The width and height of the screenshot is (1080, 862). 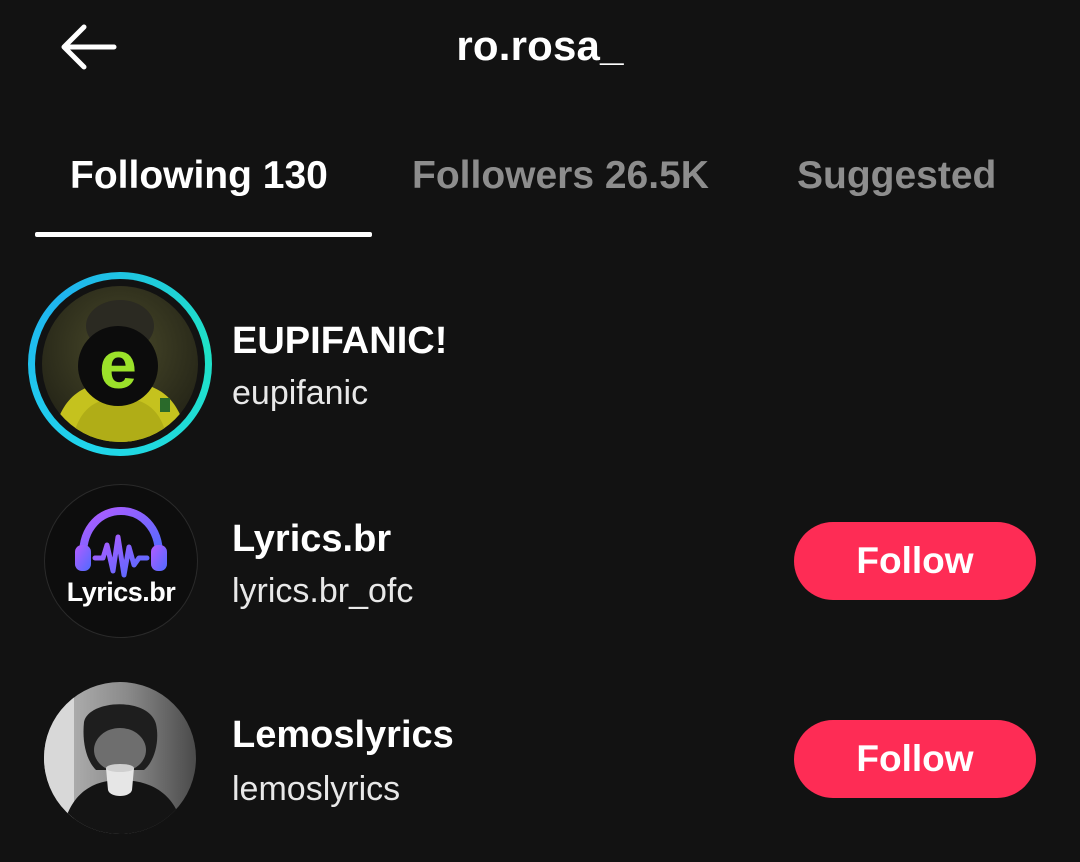 I want to click on tab-followers: Followers 26.5K, so click(x=560, y=176).